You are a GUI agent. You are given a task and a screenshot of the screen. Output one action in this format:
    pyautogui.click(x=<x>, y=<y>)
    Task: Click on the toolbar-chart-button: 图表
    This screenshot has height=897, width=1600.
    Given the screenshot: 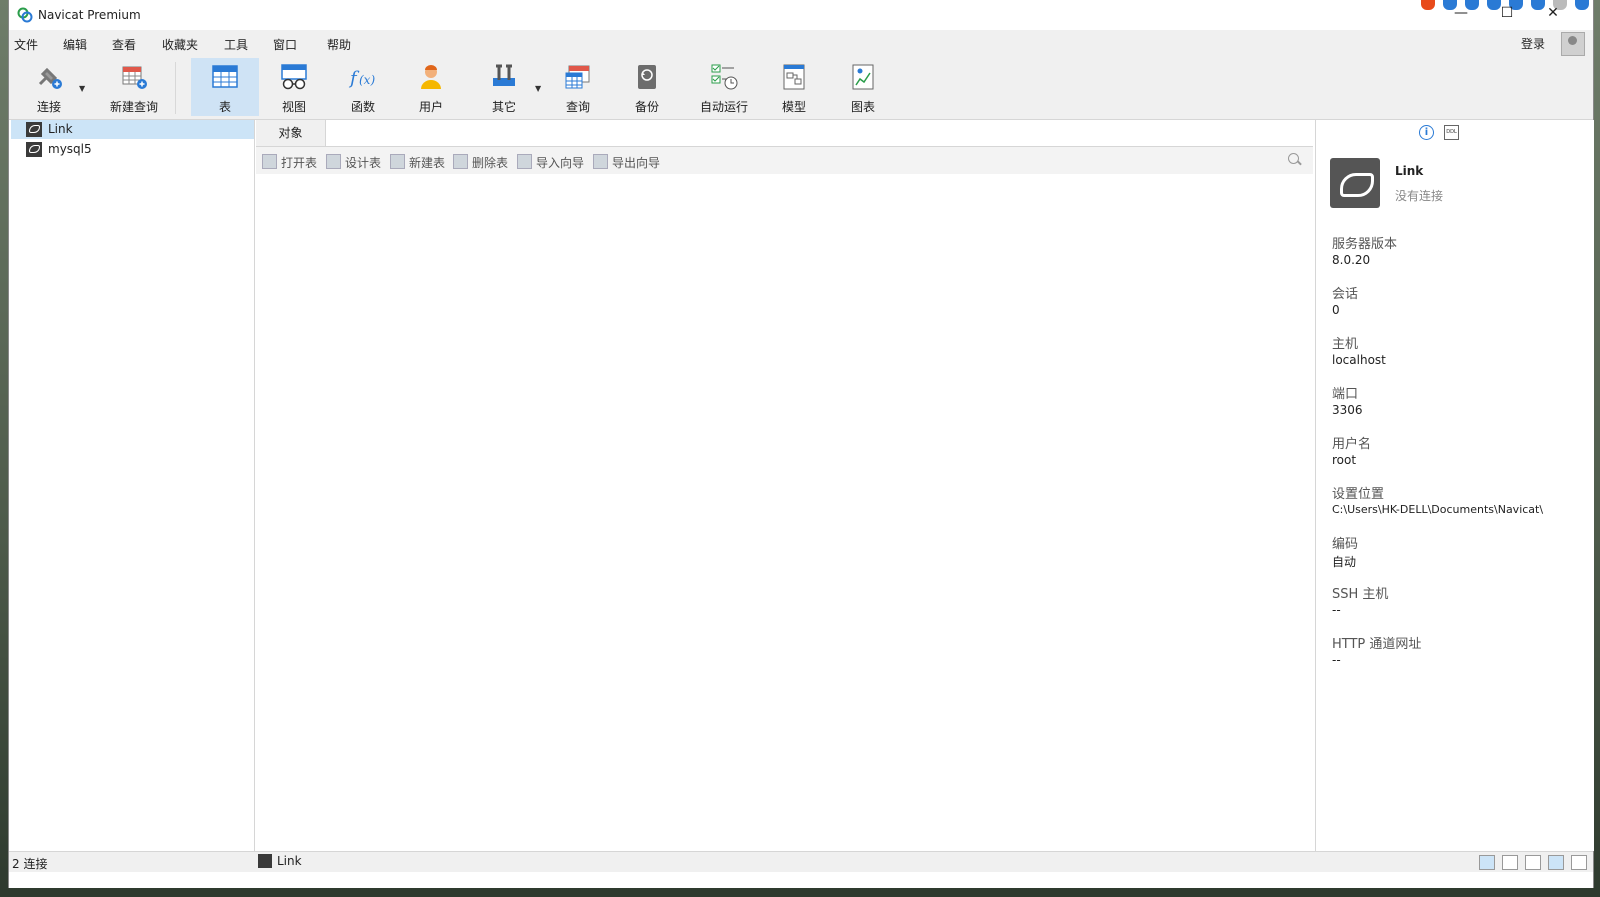 What is the action you would take?
    pyautogui.click(x=863, y=87)
    